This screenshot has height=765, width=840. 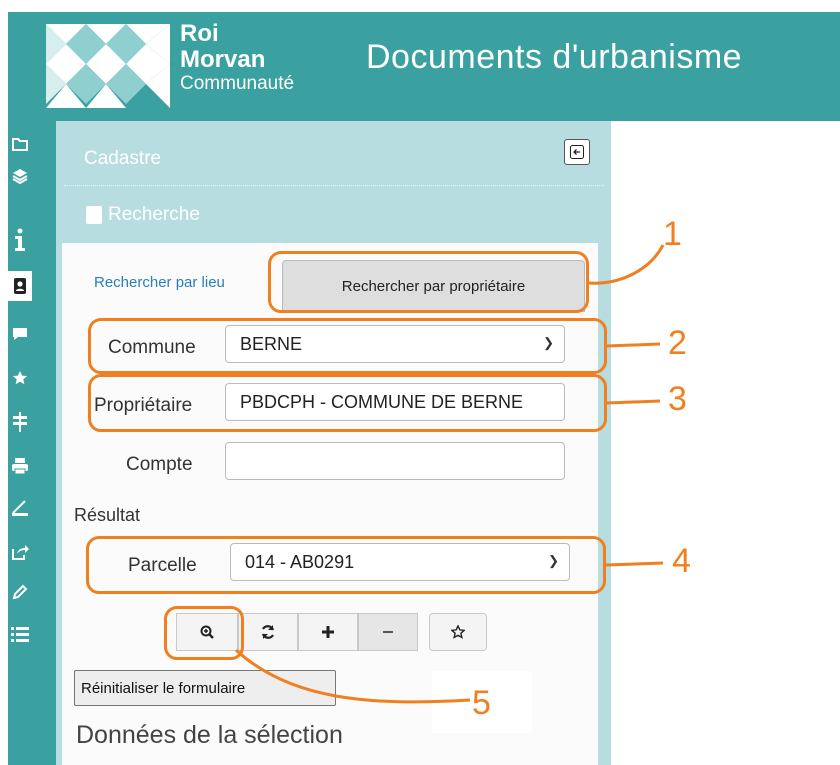 What do you see at coordinates (672, 234) in the screenshot?
I see `annotation-number-1: 1` at bounding box center [672, 234].